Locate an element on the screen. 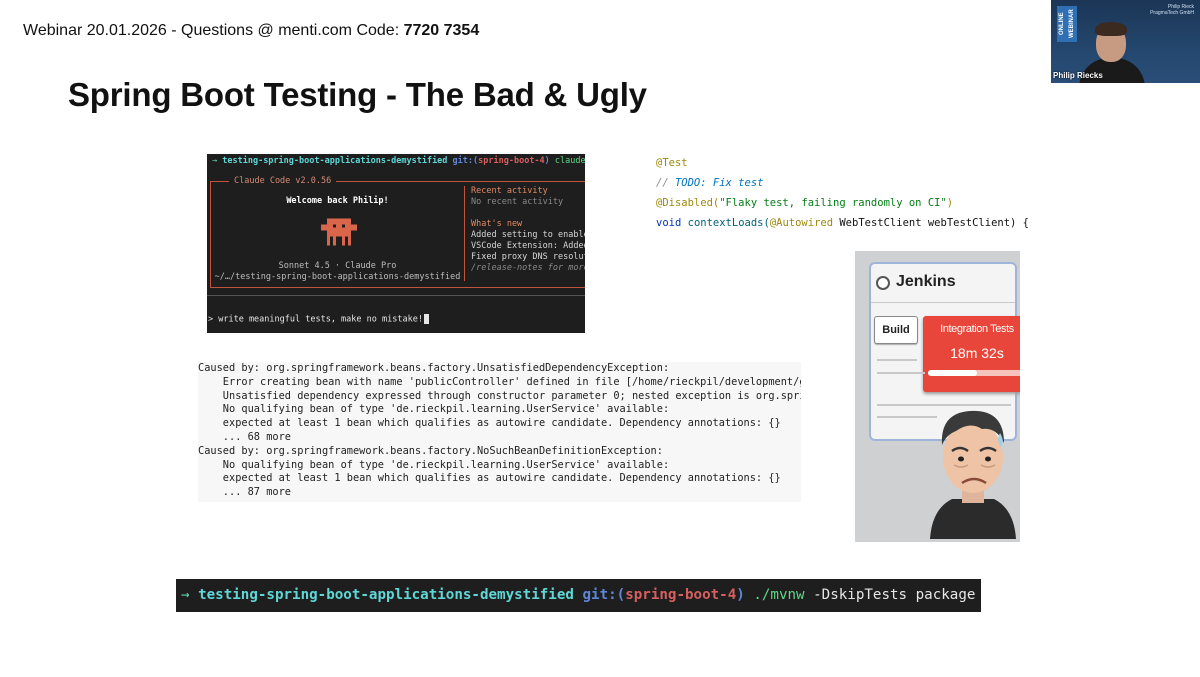  comment-prefix: // is located at coordinates (665, 183).